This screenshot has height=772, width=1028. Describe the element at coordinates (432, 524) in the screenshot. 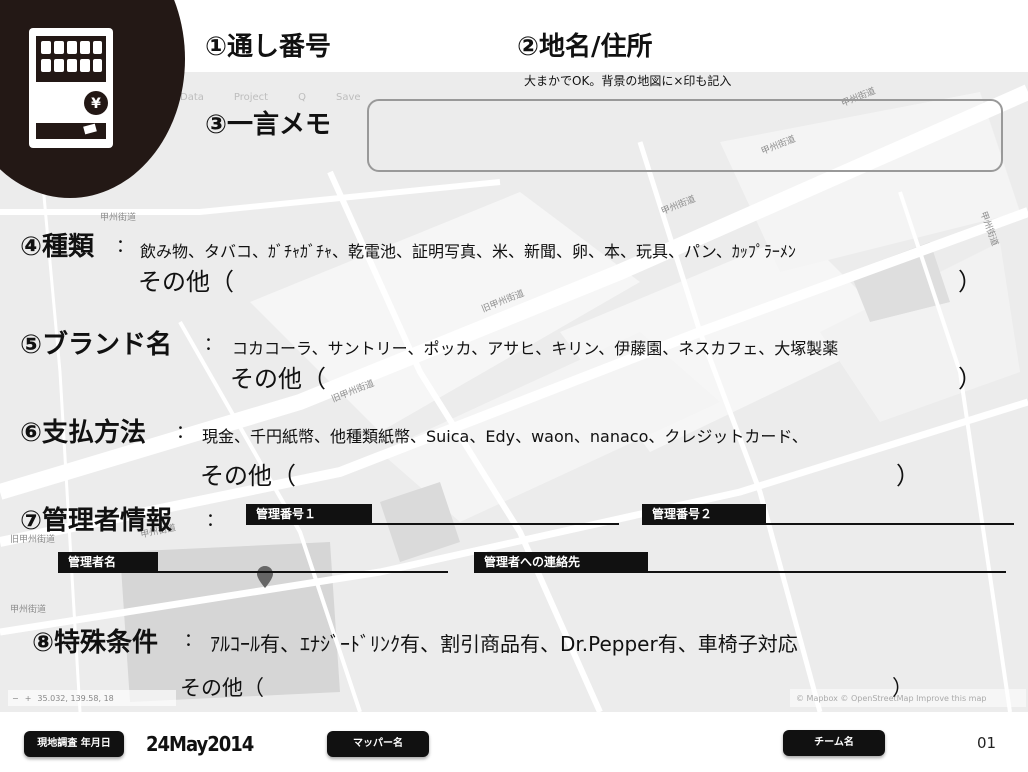

I see `manager-number1-line` at that location.